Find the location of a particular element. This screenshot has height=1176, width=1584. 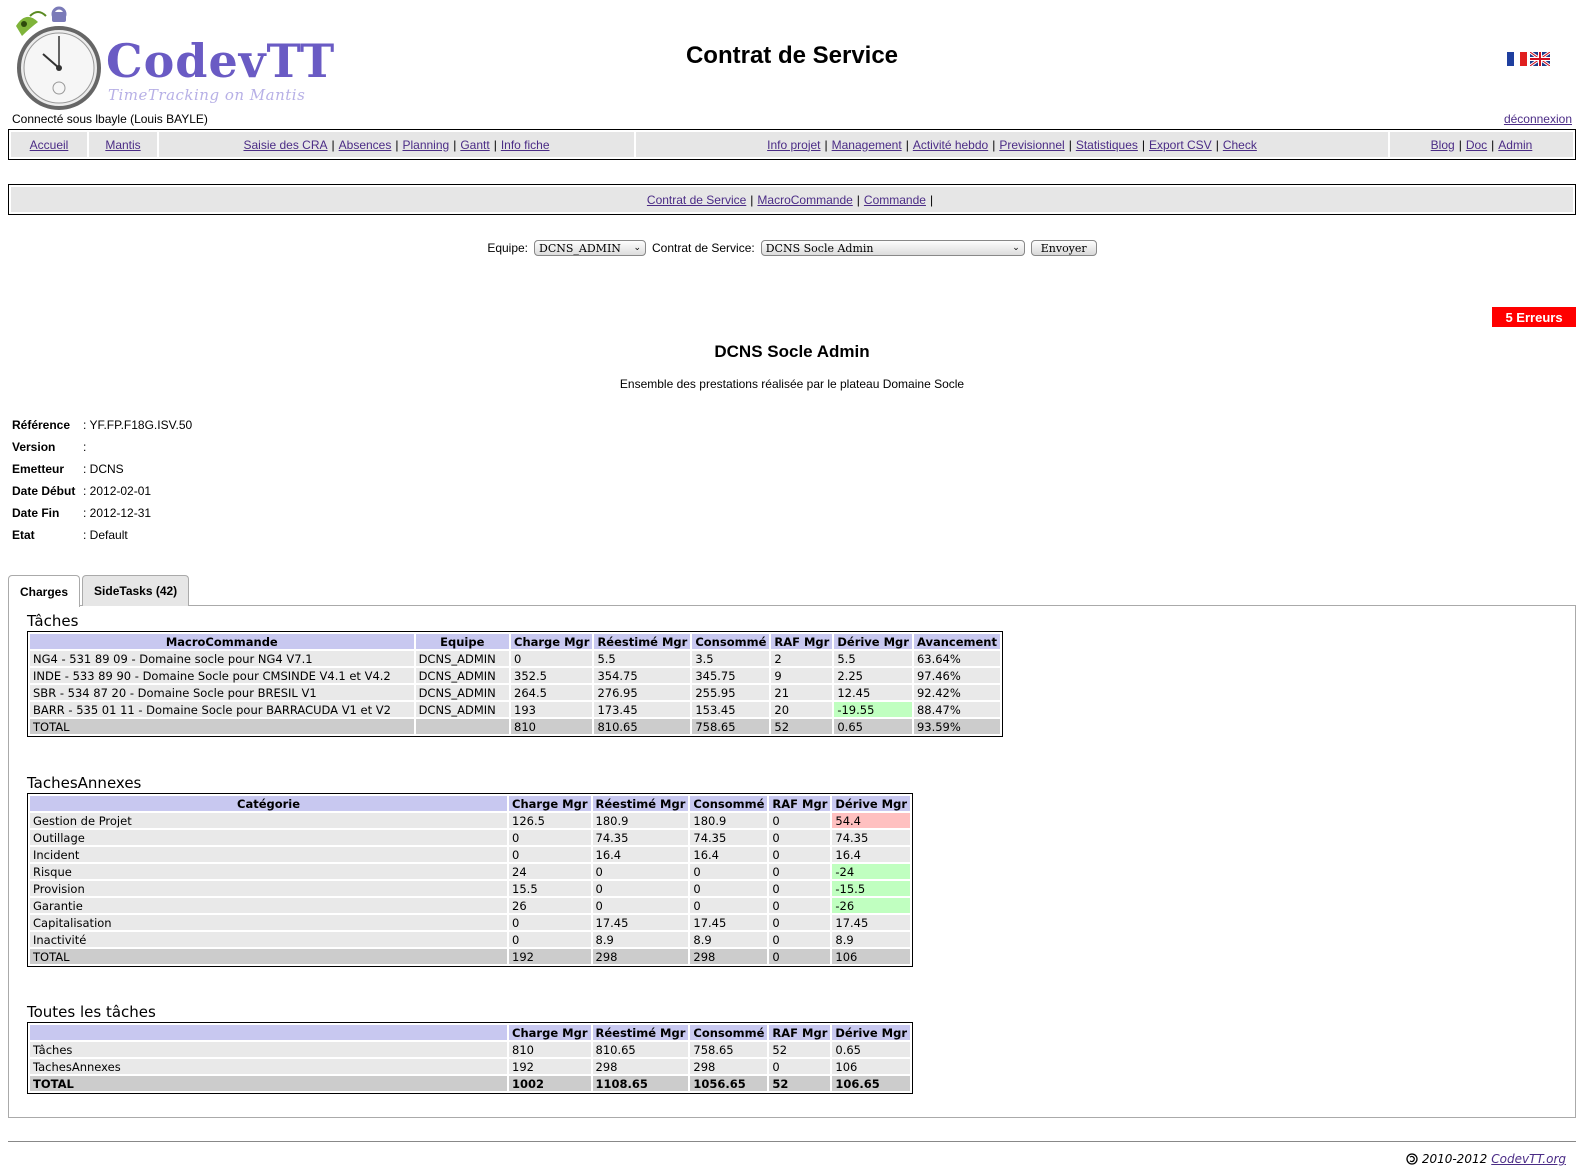

submenu-macrocommande: MacroCommande is located at coordinates (804, 200).